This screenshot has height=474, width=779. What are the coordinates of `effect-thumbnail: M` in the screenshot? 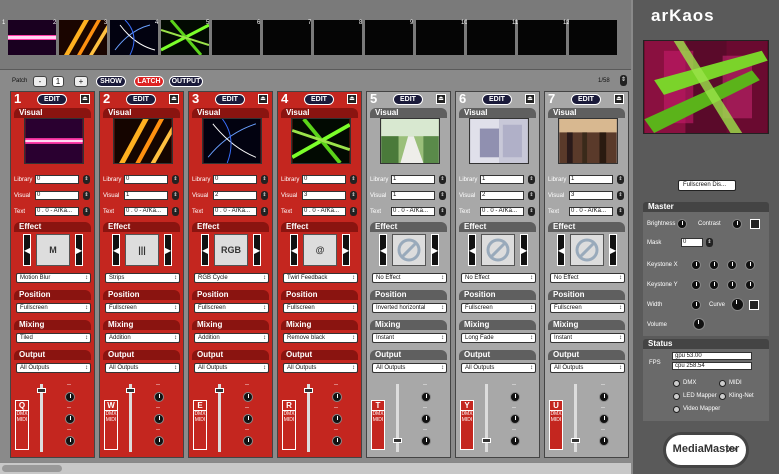 It's located at (53, 250).